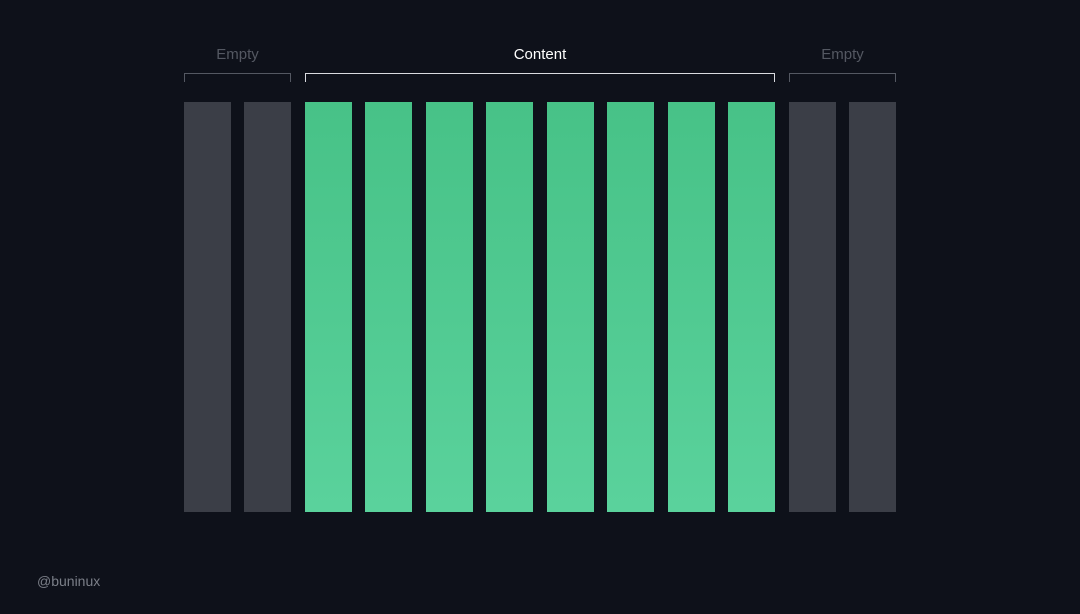  What do you see at coordinates (69, 581) in the screenshot?
I see `author-credit: @buninux` at bounding box center [69, 581].